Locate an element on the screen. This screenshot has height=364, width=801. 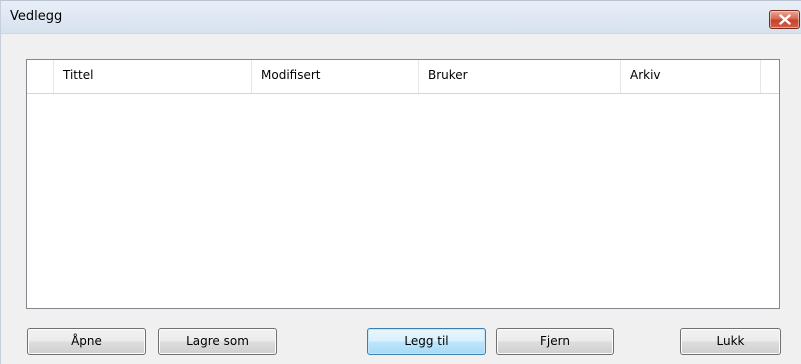
column-label-modified: Modifisert is located at coordinates (291, 75).